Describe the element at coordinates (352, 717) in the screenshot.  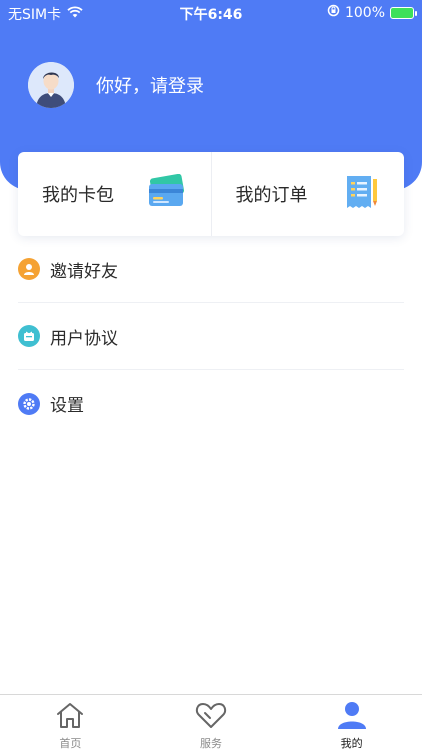
I see `user-icon` at that location.